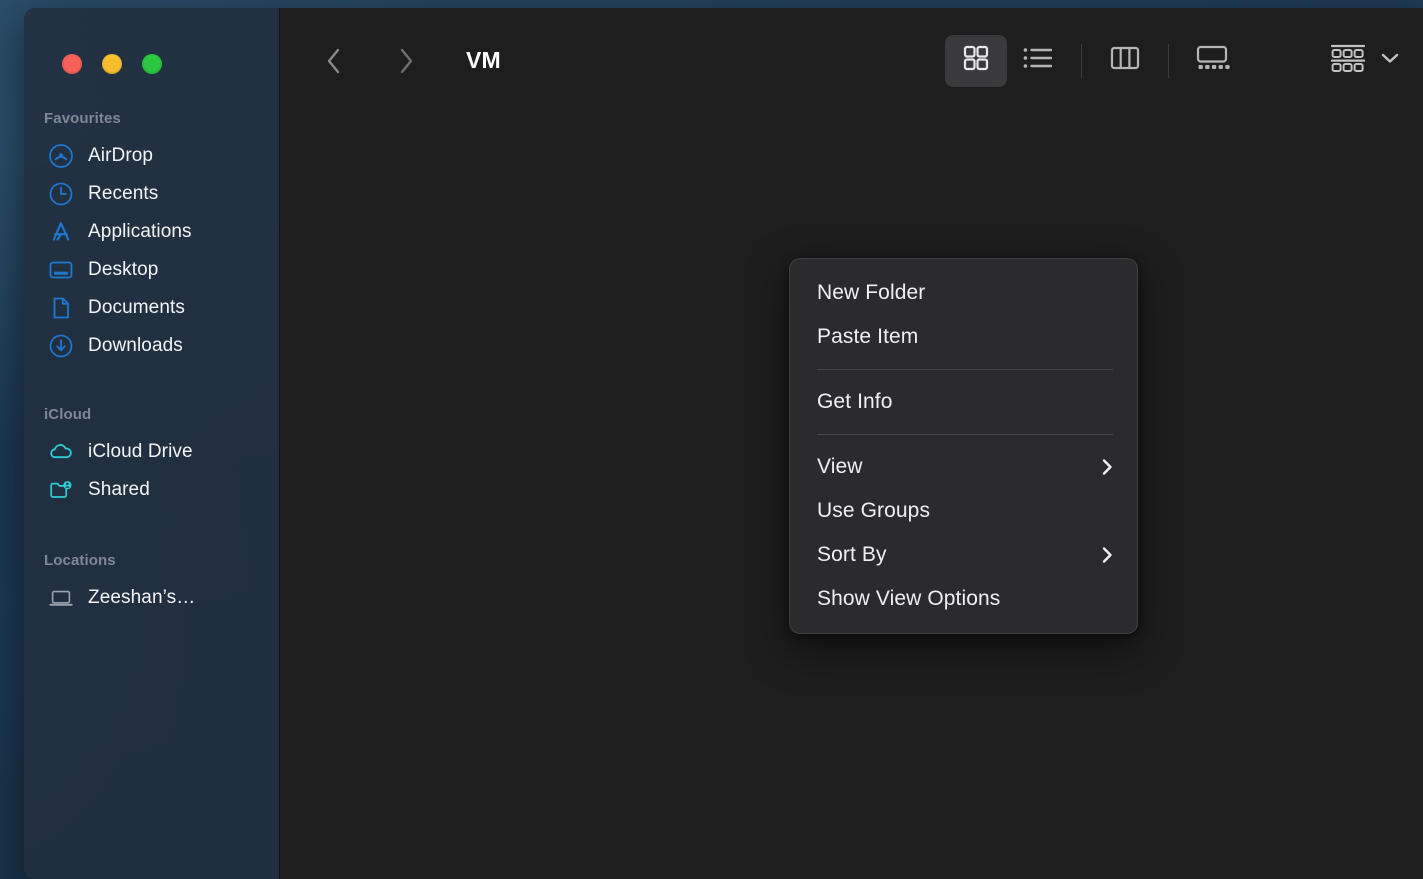 The width and height of the screenshot is (1423, 879). What do you see at coordinates (140, 451) in the screenshot?
I see `sidebar-item-label: iCloud Drive` at bounding box center [140, 451].